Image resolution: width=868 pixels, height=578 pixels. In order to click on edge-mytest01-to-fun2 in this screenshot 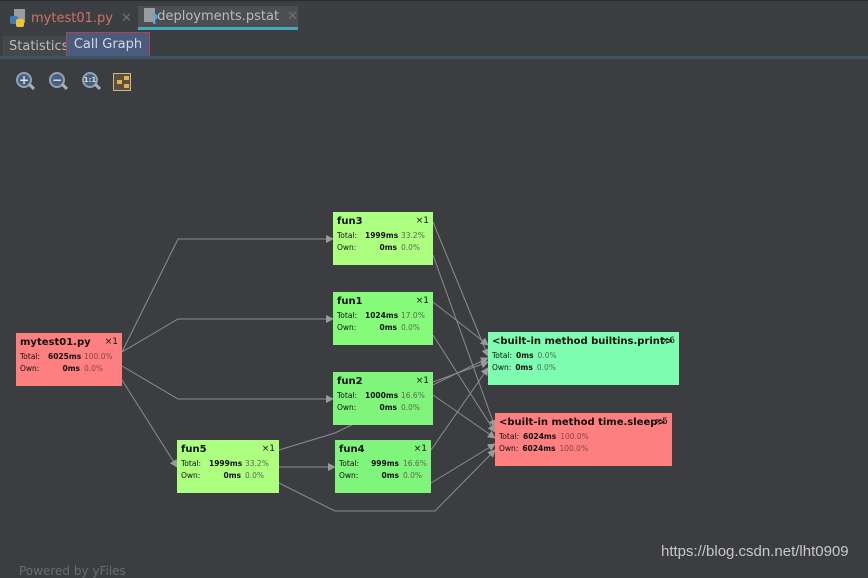, I will do `click(227, 384)`.